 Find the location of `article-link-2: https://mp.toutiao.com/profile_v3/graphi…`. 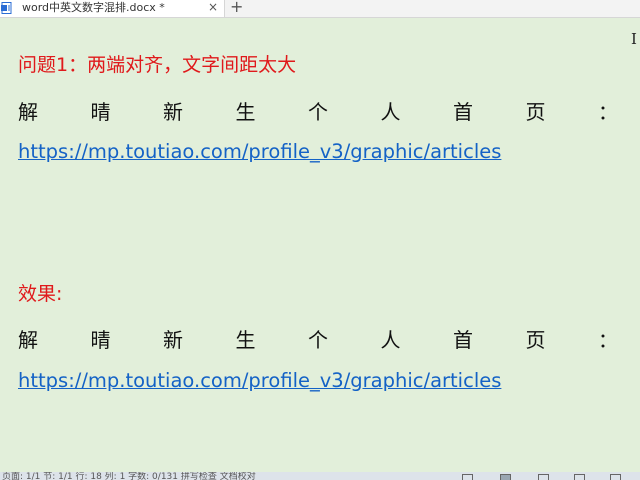

article-link-2: https://mp.toutiao.com/profile_v3/graphi… is located at coordinates (259, 380).